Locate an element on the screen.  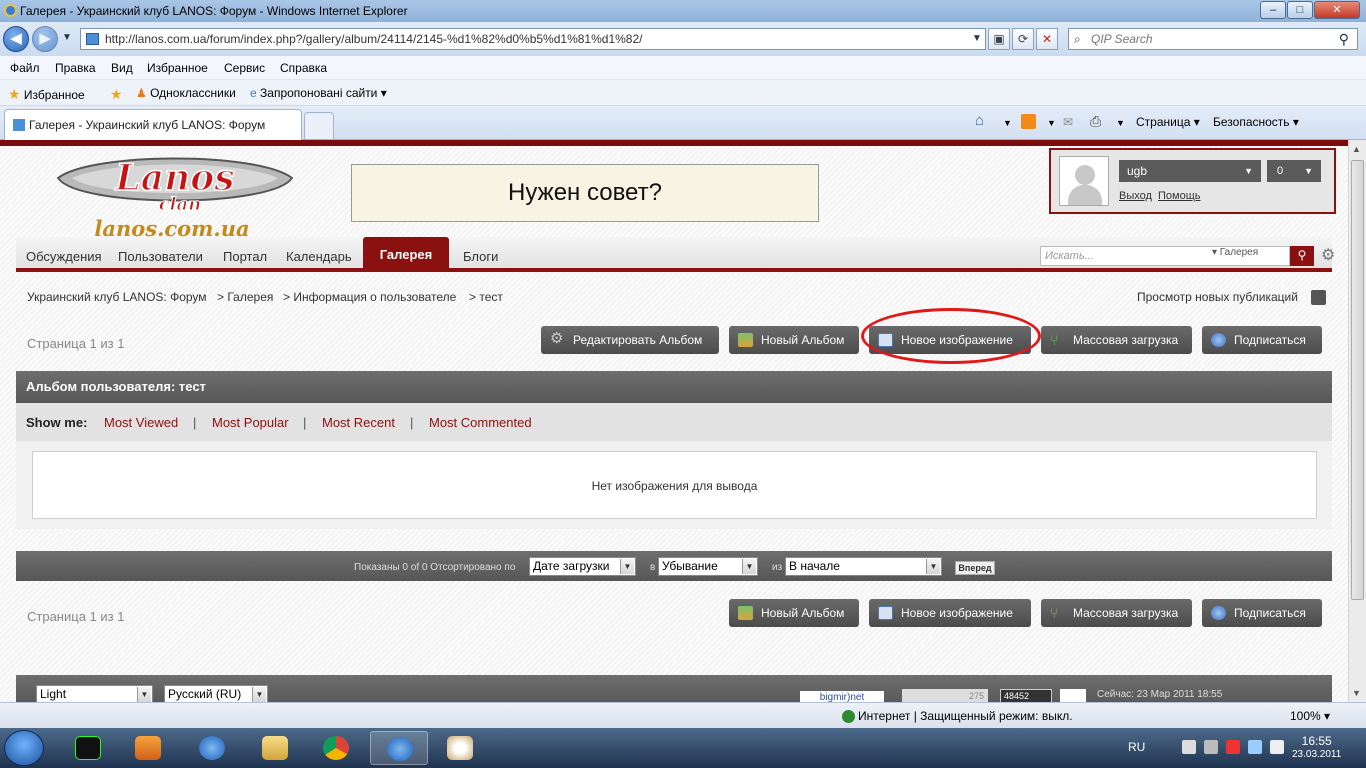
security-icon is located at coordinates (1233, 747).